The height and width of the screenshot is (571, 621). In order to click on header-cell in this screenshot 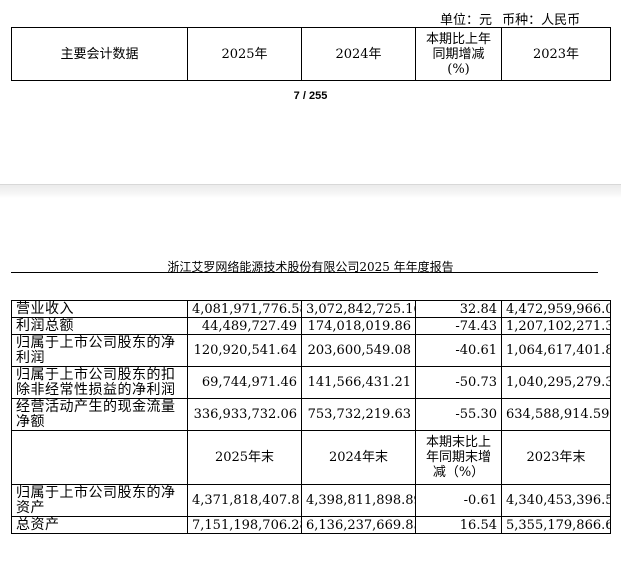, I will do `click(99, 457)`.